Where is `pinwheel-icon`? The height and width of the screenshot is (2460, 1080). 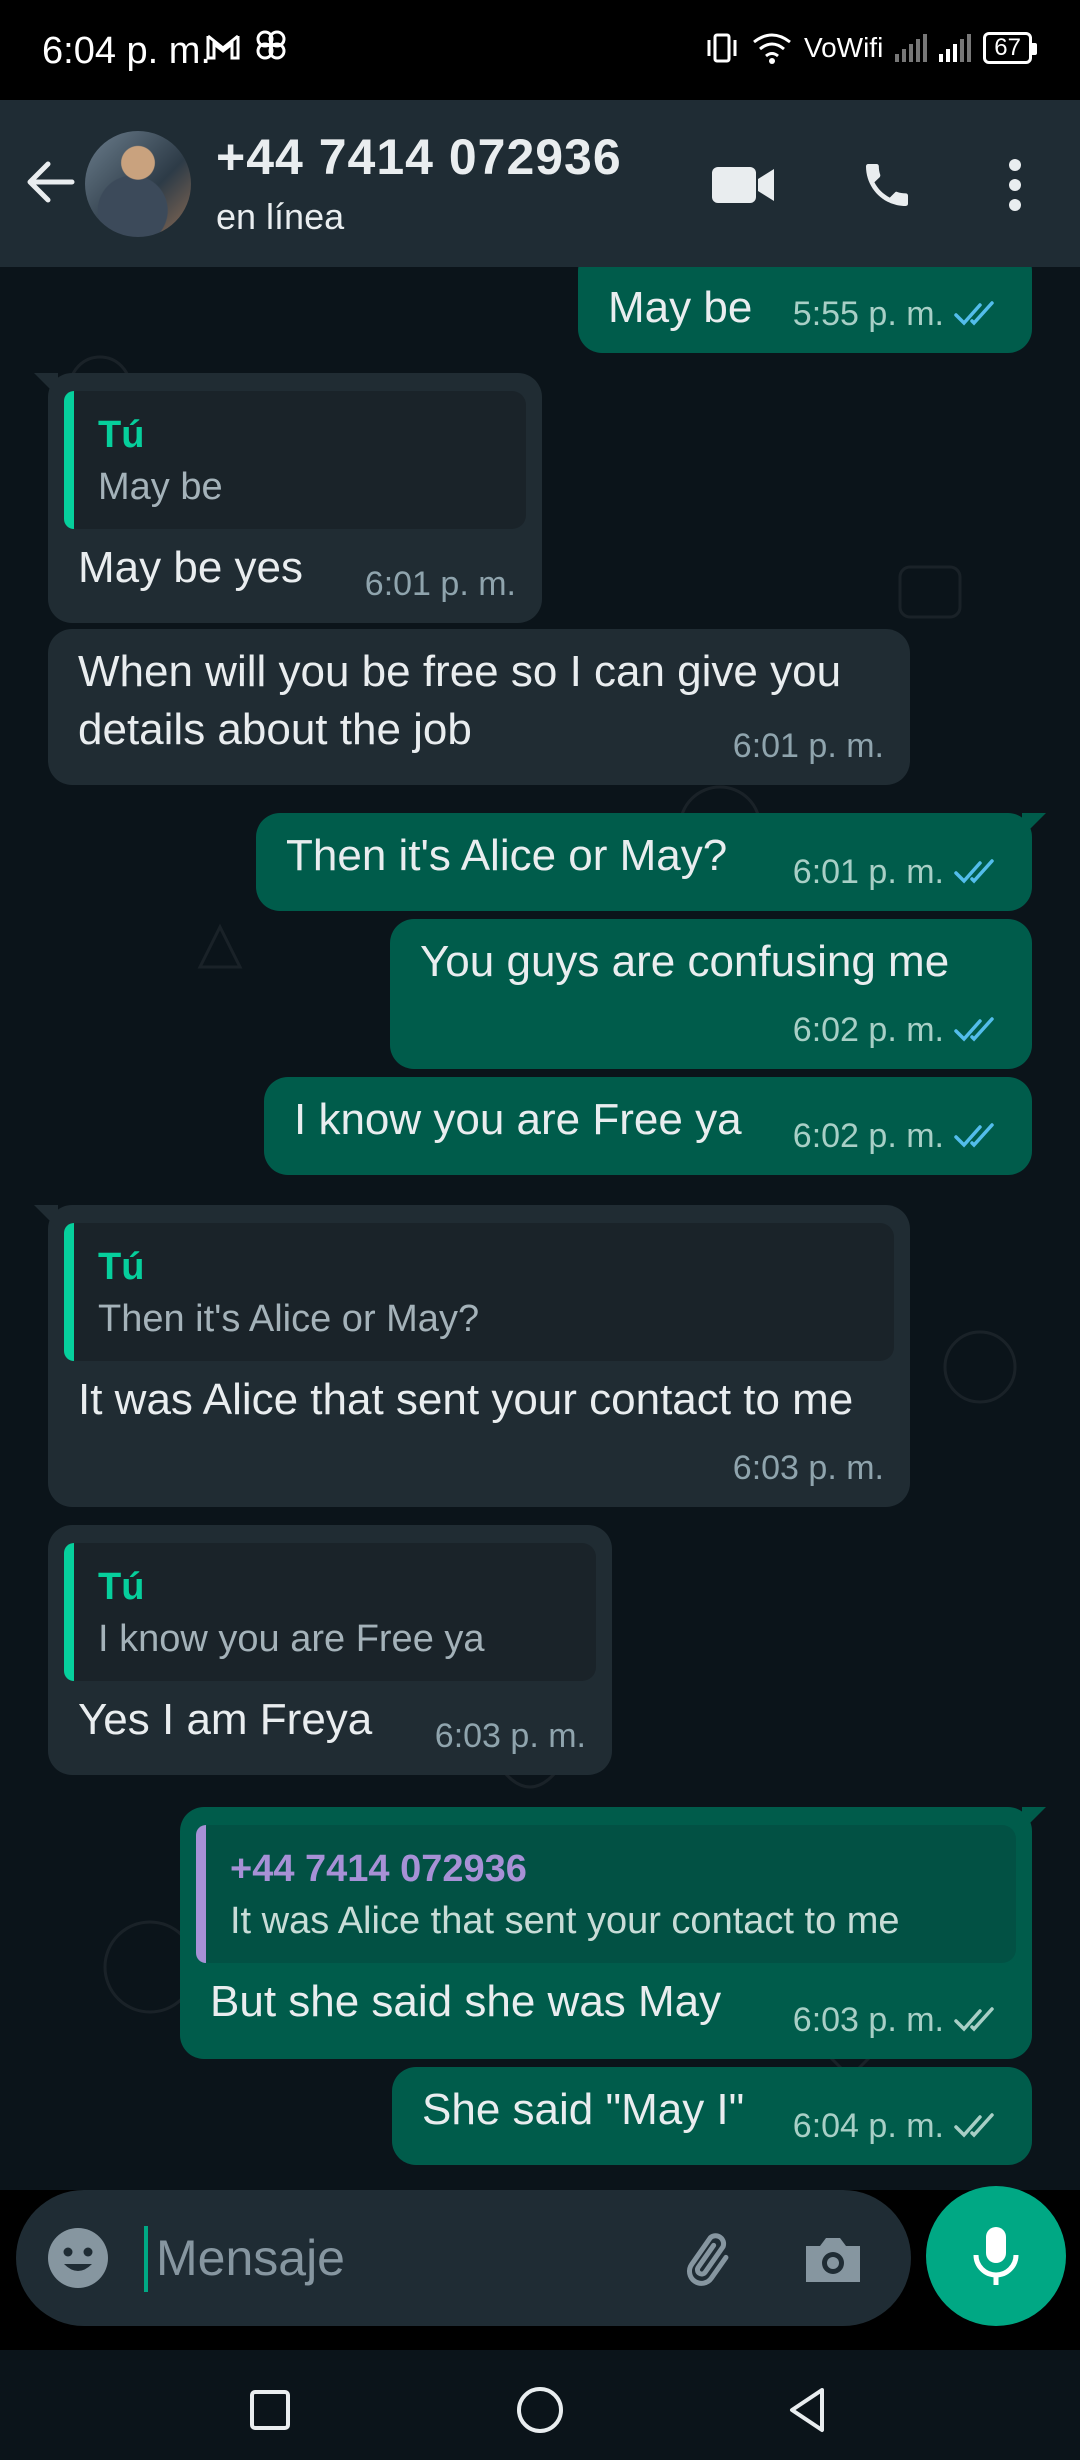
pinwheel-icon is located at coordinates (271, 45).